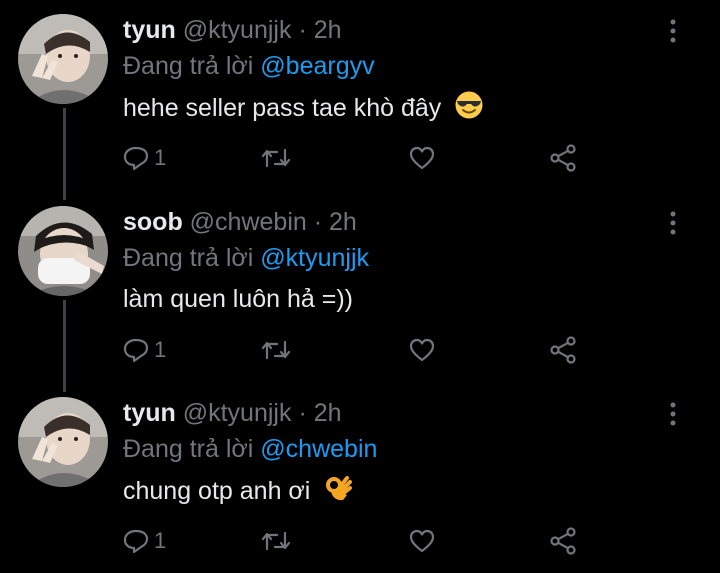 The height and width of the screenshot is (573, 720). I want to click on tweet-text-content: hehe seller pass tae khò đây, so click(282, 108).